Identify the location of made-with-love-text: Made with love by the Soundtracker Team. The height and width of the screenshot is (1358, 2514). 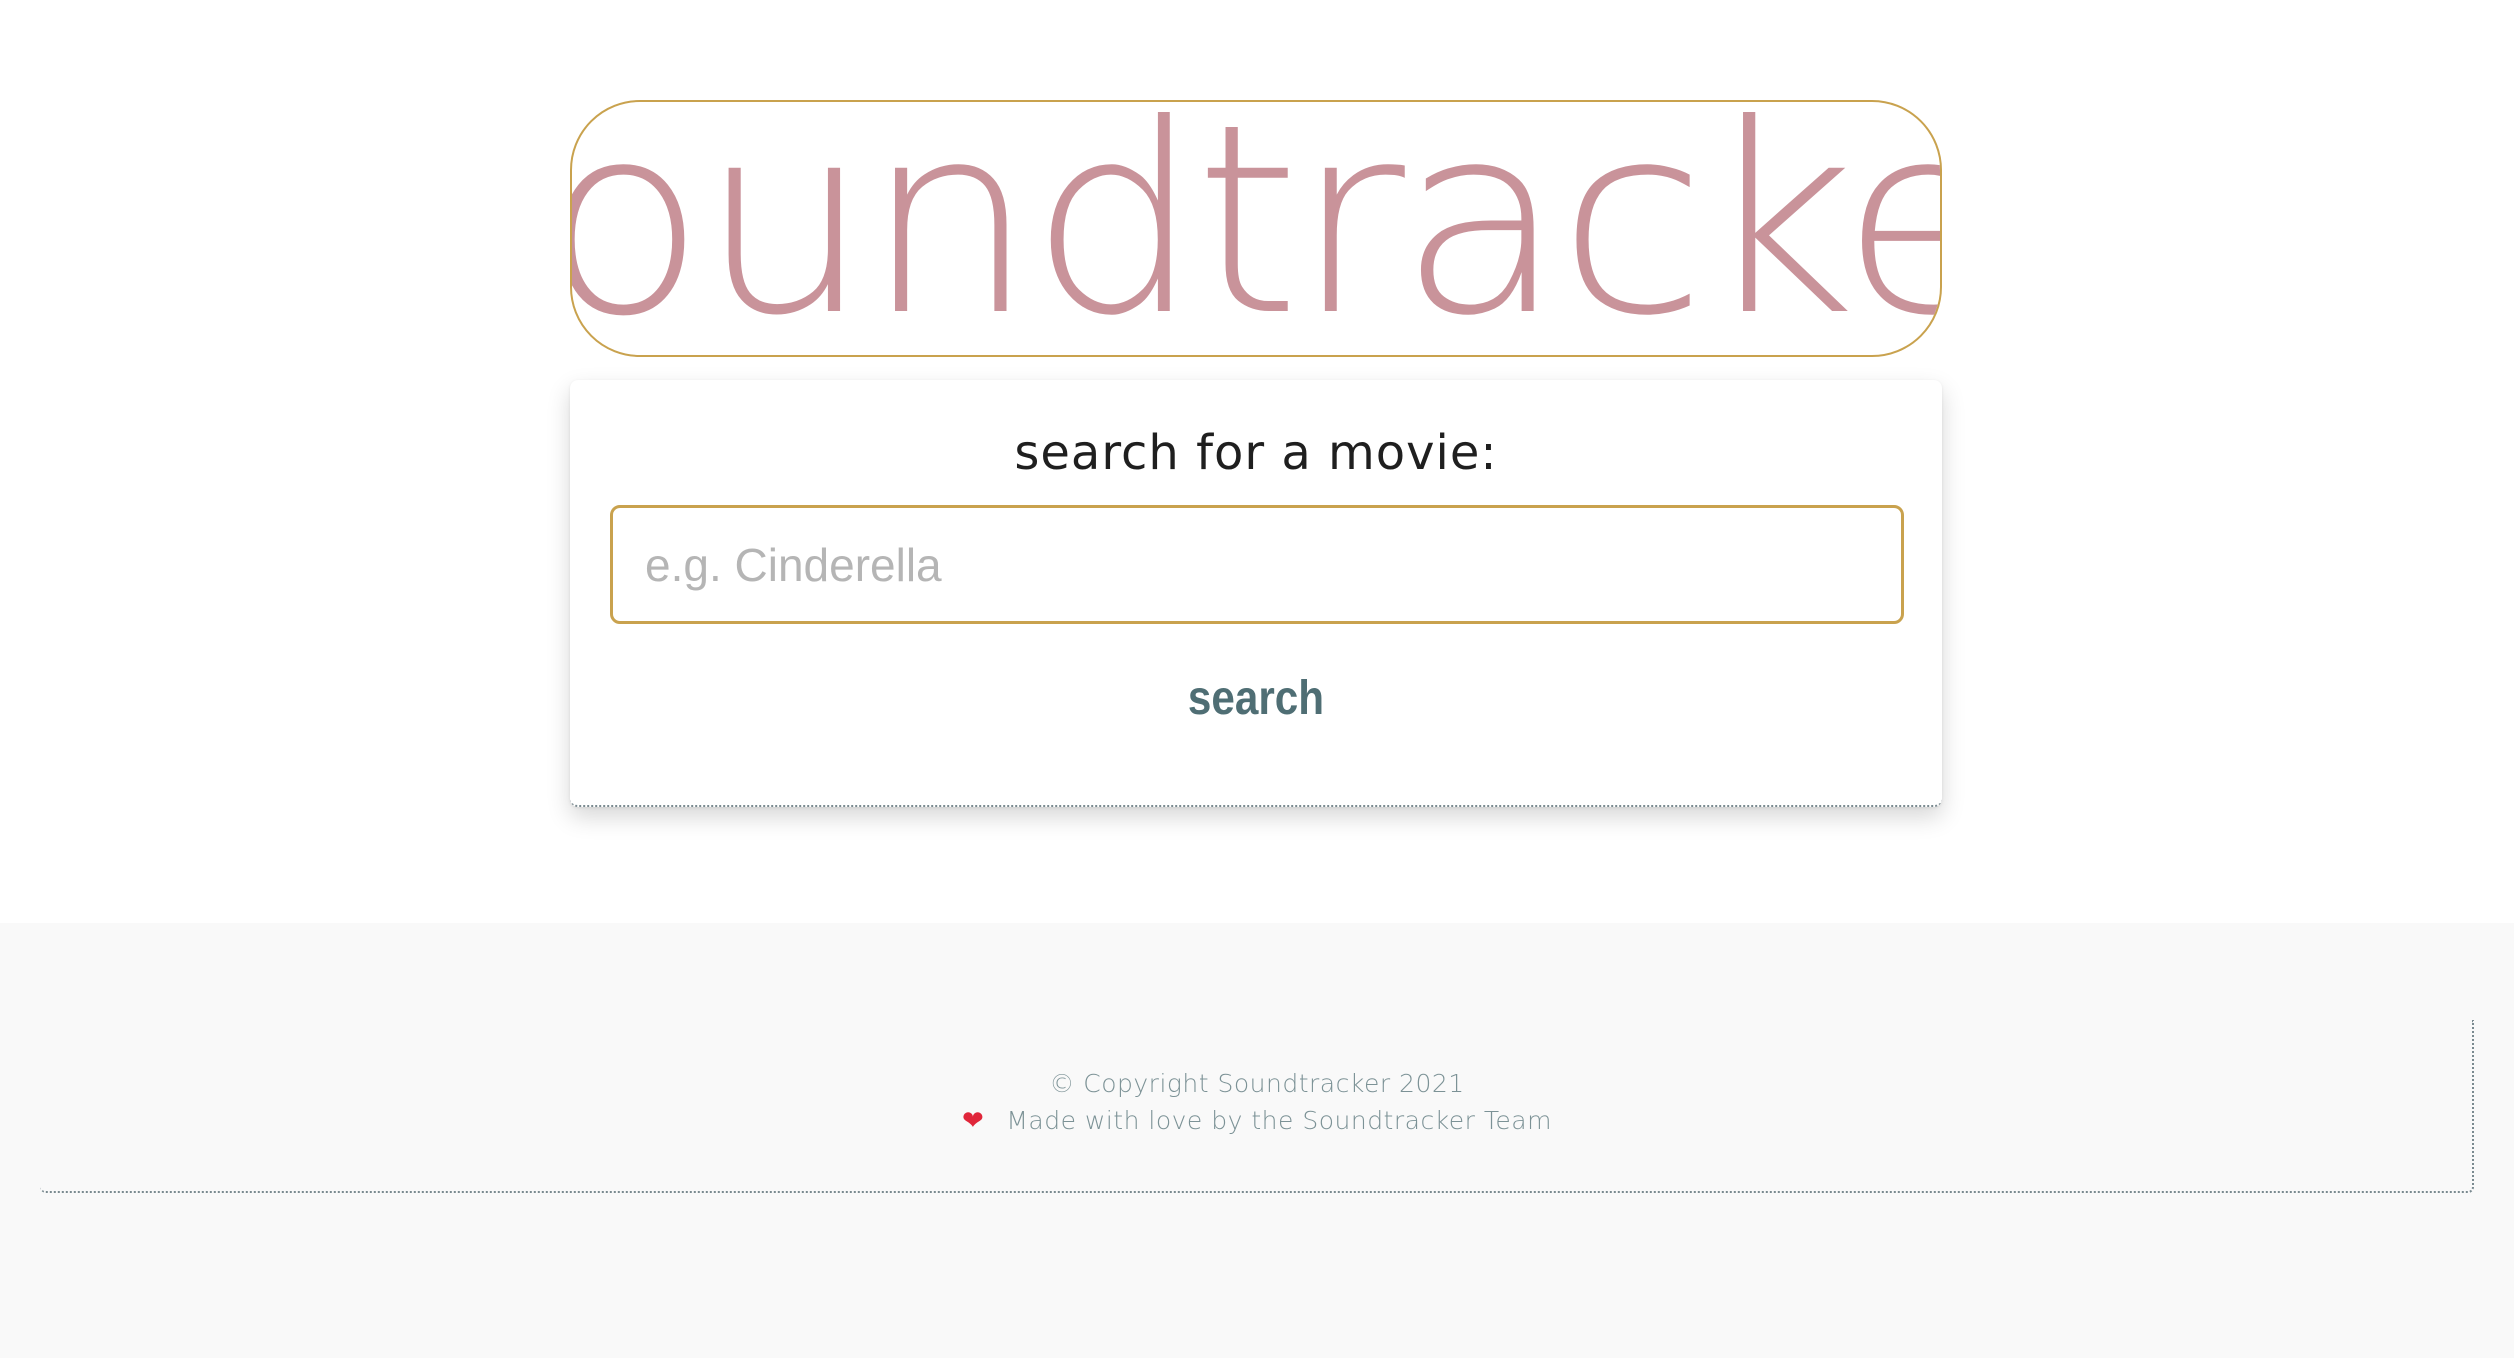
(1279, 1120).